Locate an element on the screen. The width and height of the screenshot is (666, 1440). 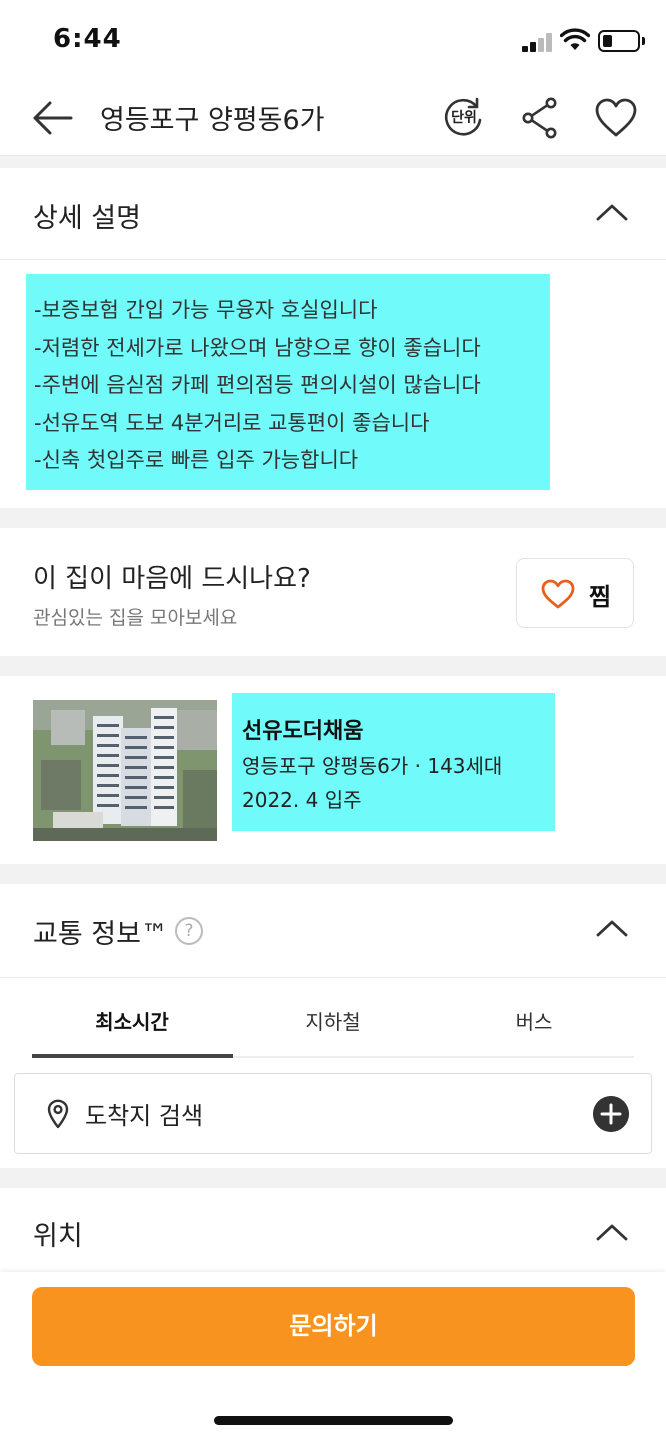
zzim-button: 찜 is located at coordinates (575, 593).